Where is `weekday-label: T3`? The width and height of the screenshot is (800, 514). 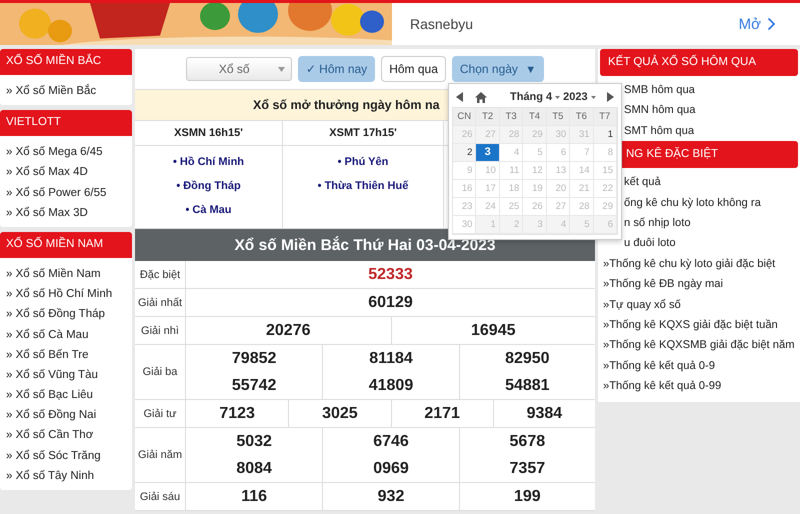 weekday-label: T3 is located at coordinates (512, 117).